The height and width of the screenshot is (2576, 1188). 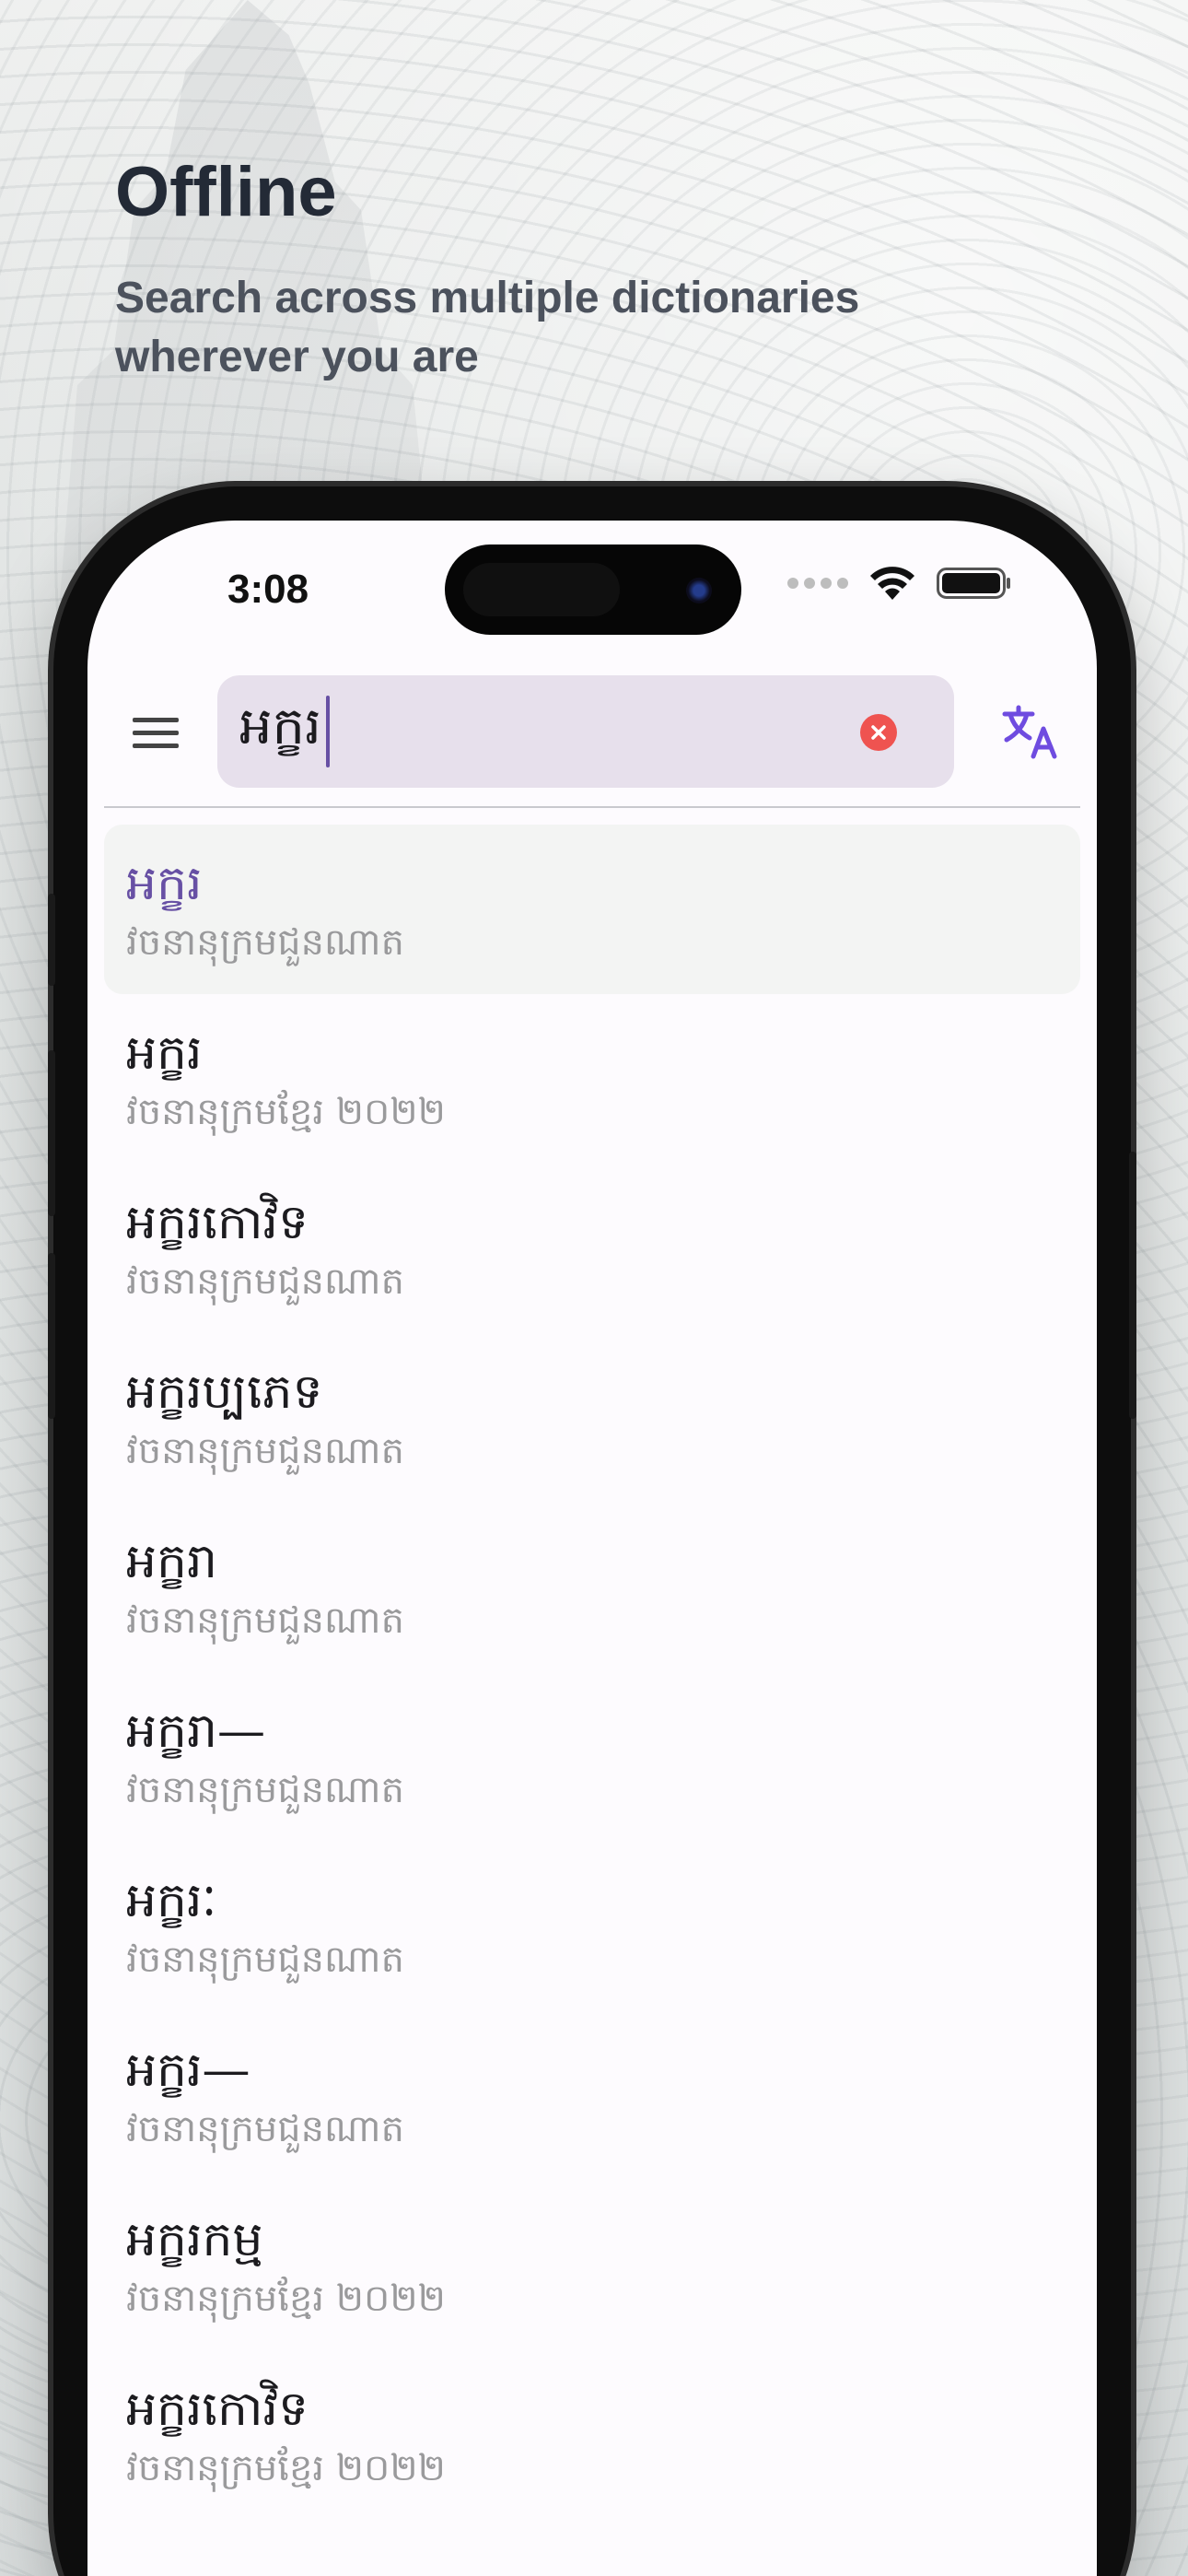 What do you see at coordinates (196, 1732) in the screenshot?
I see `result-word: អក្ខរា—` at bounding box center [196, 1732].